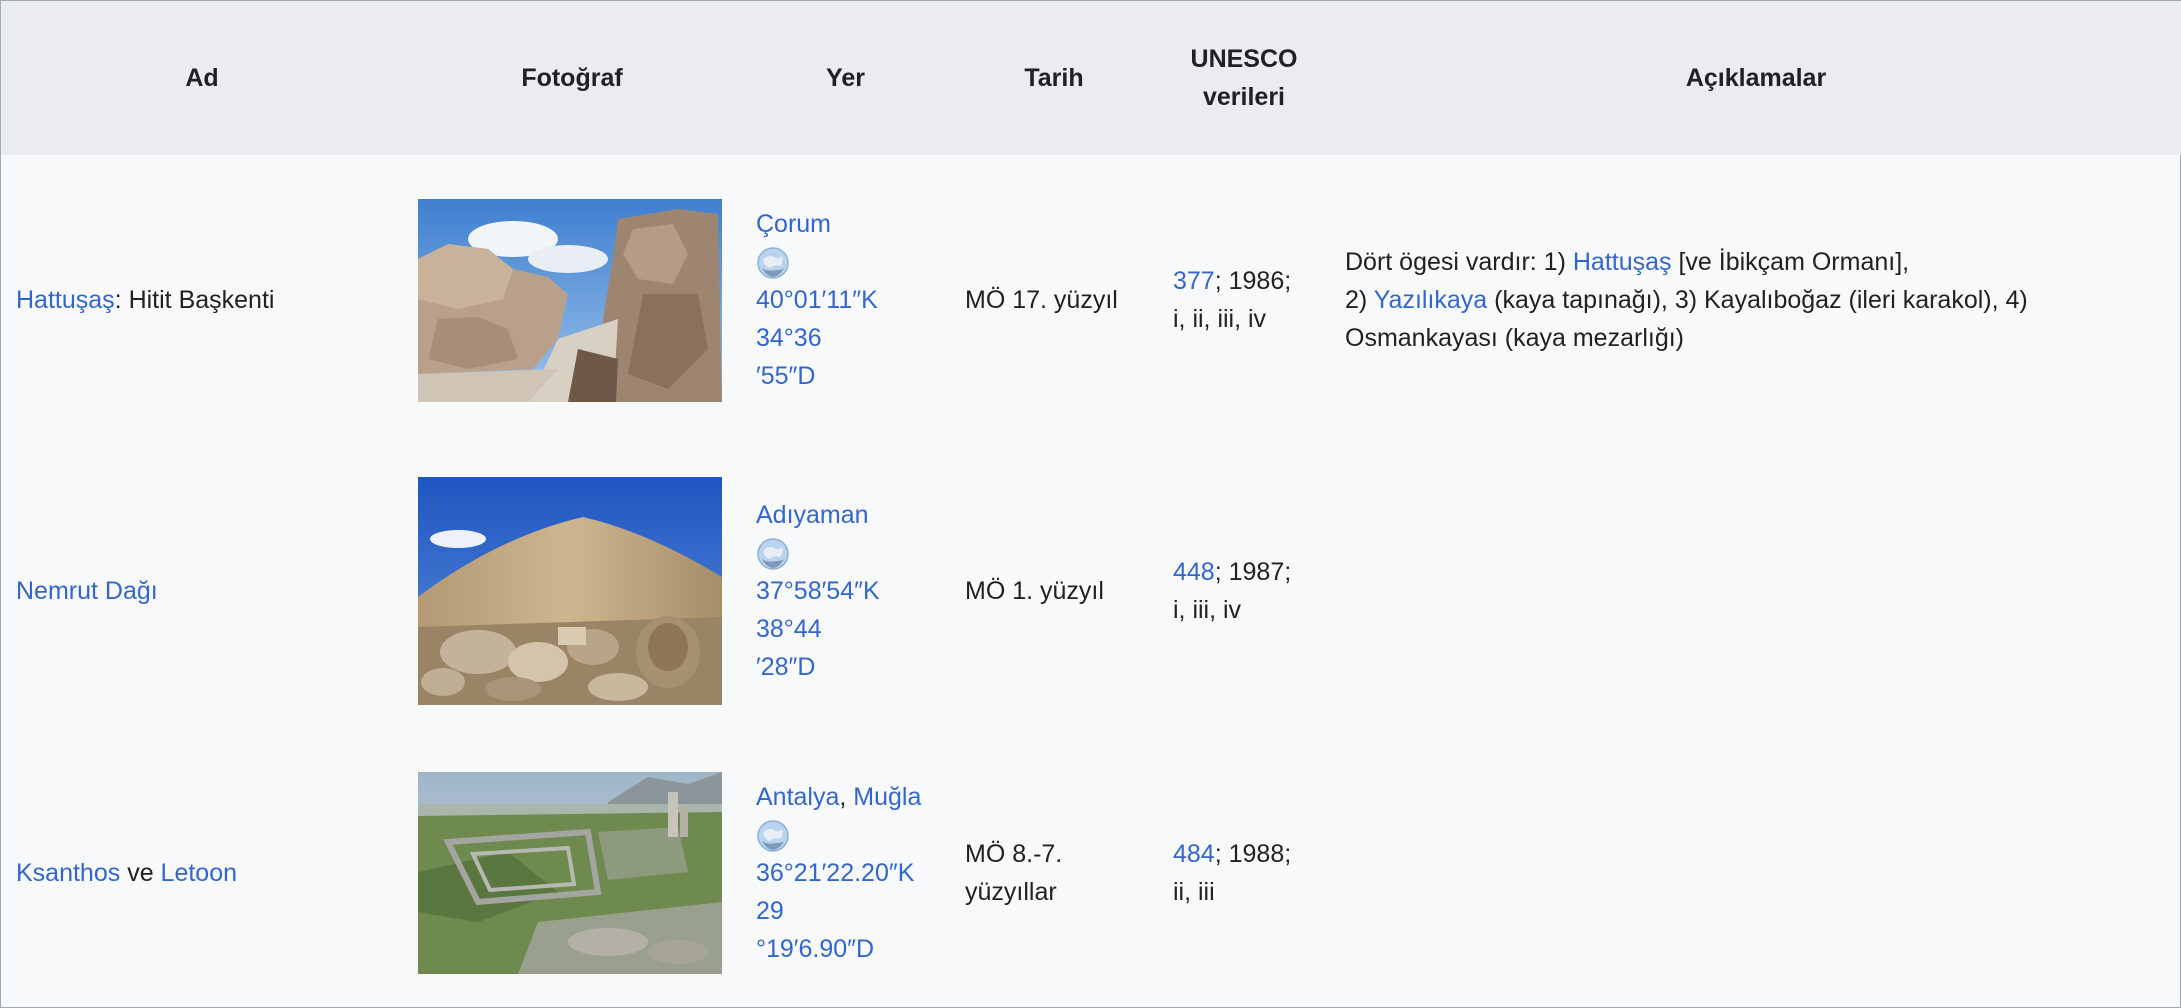  I want to click on unesco-year: ; 1988;, so click(1253, 854).